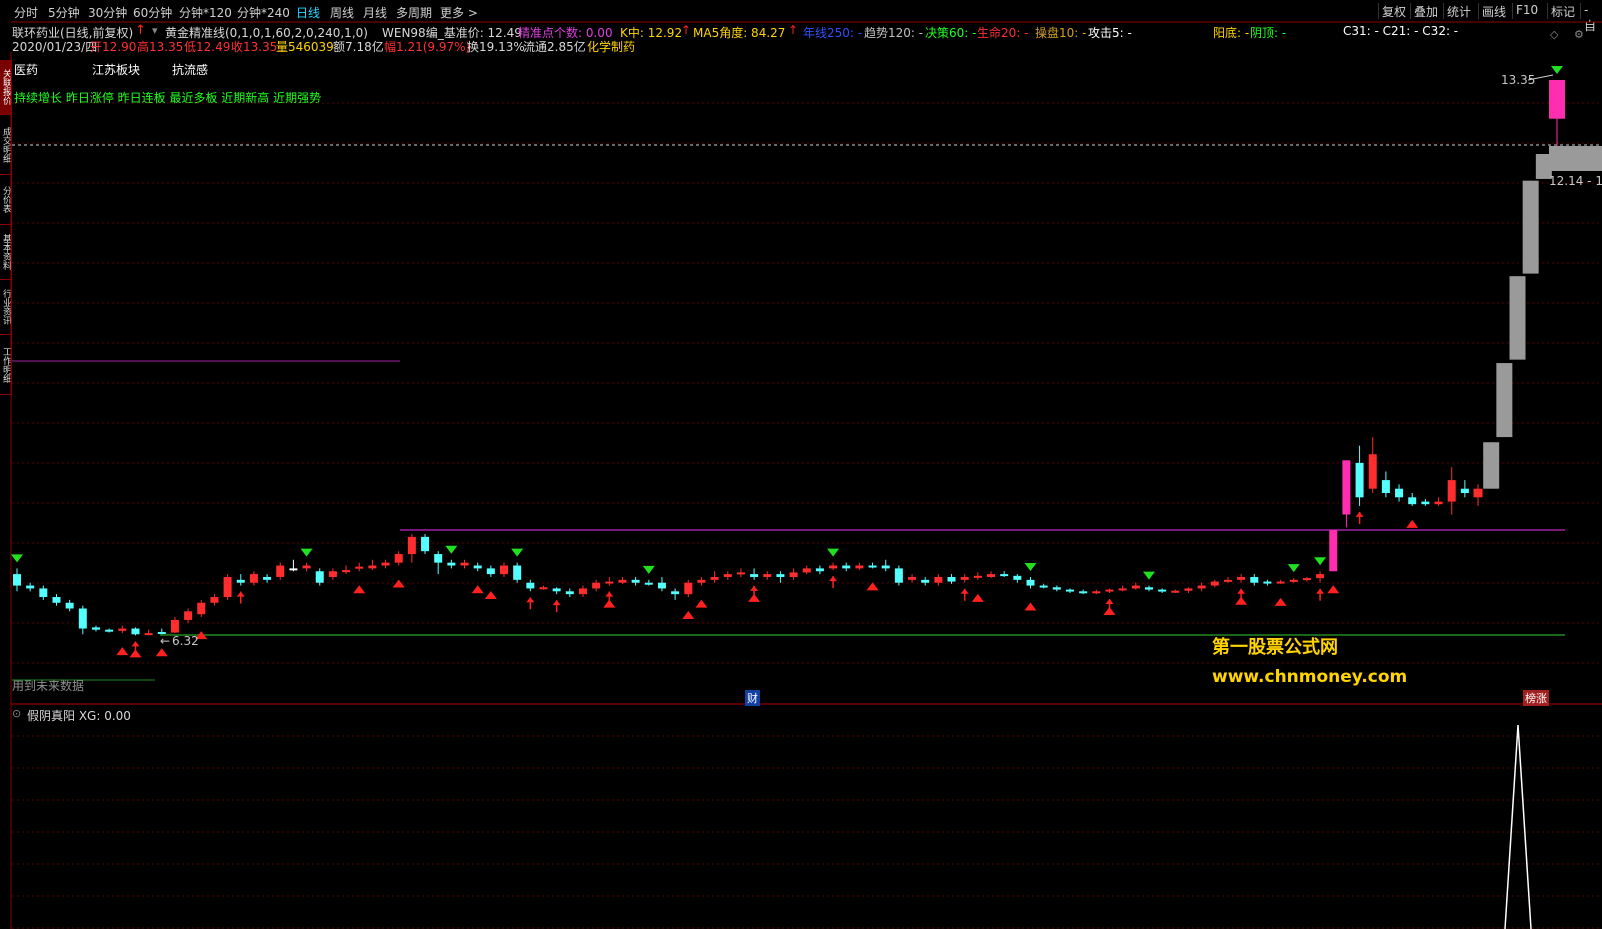  What do you see at coordinates (16, 713) in the screenshot?
I see `collapse-icon: ⊙` at bounding box center [16, 713].